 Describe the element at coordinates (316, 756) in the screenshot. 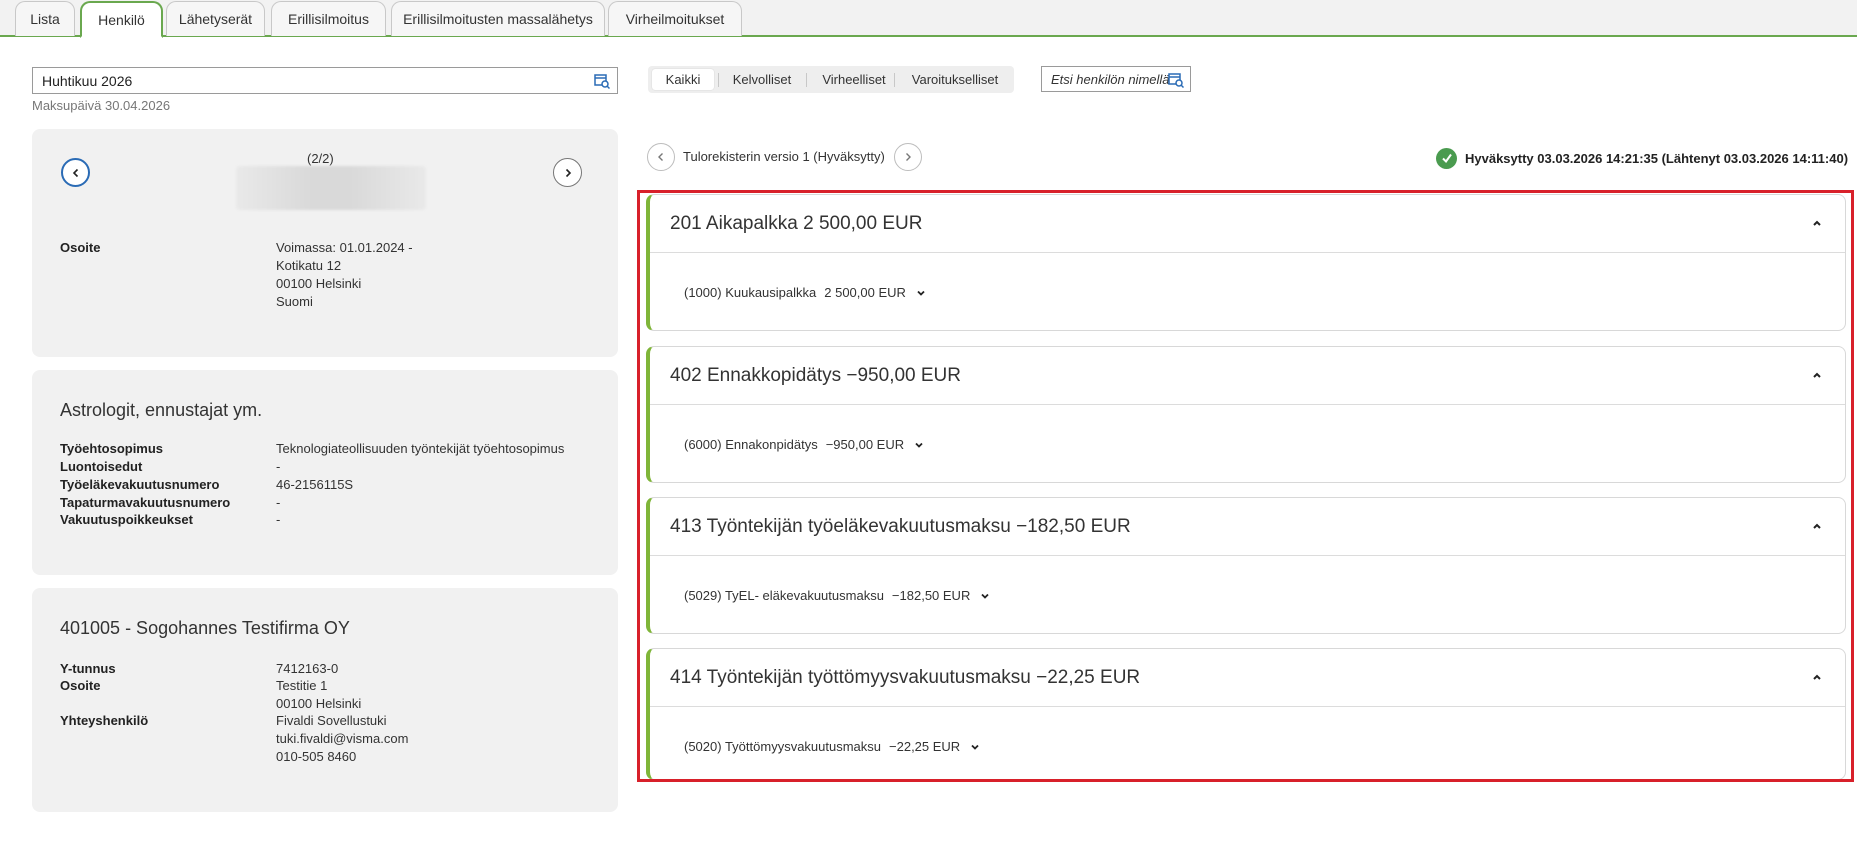

I see `contact-line: 010-505 8460` at that location.